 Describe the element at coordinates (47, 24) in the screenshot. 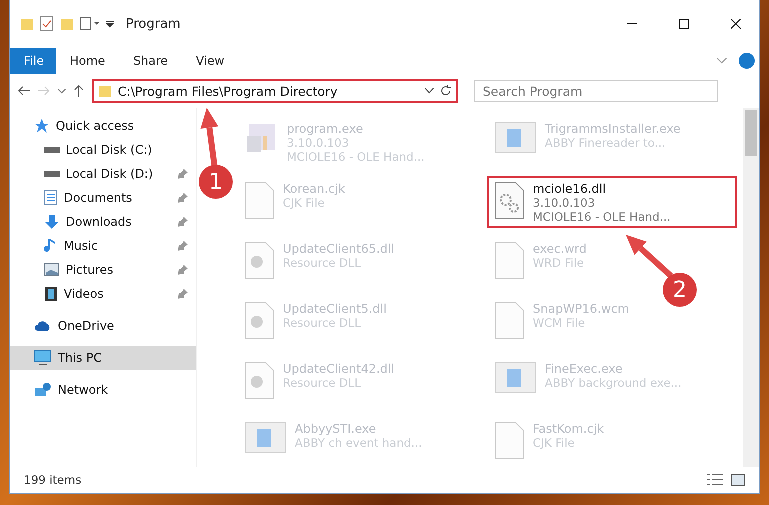

I see `checklist-icon` at that location.